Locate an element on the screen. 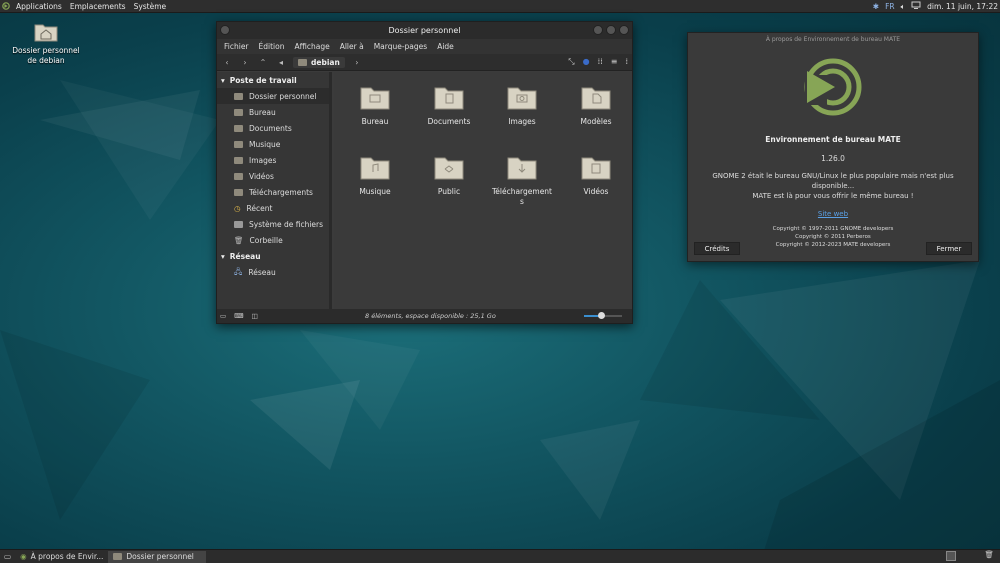 This screenshot has width=1000, height=563. bluetooth-icon: ✱ is located at coordinates (876, 6).